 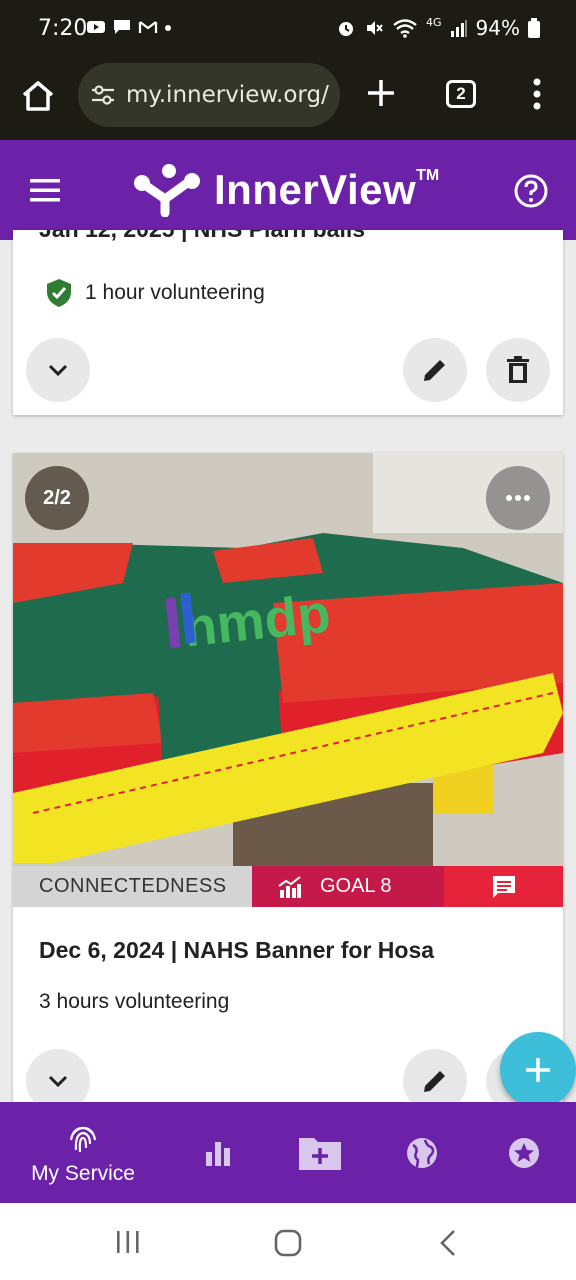 I want to click on battery-icon, so click(x=534, y=28).